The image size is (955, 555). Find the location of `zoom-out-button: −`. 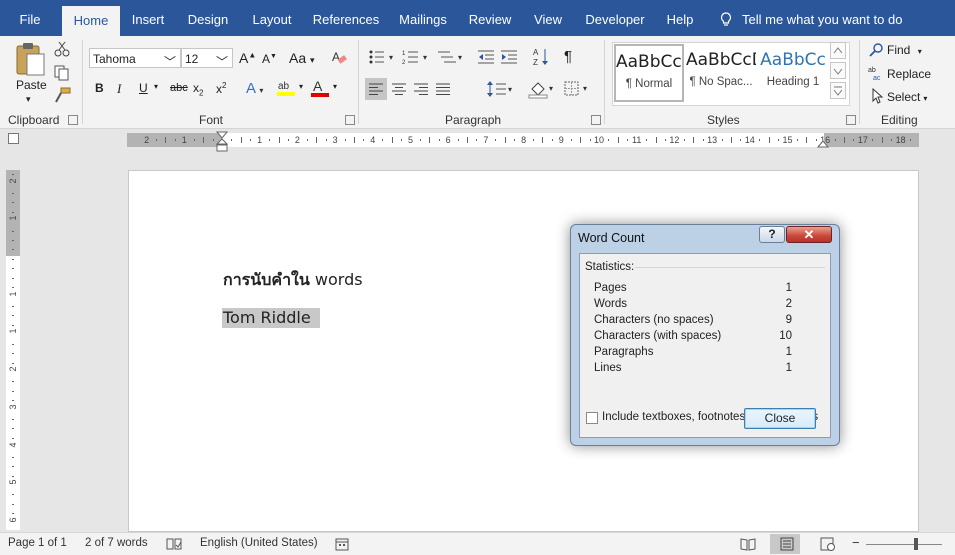

zoom-out-button: − is located at coordinates (856, 542).